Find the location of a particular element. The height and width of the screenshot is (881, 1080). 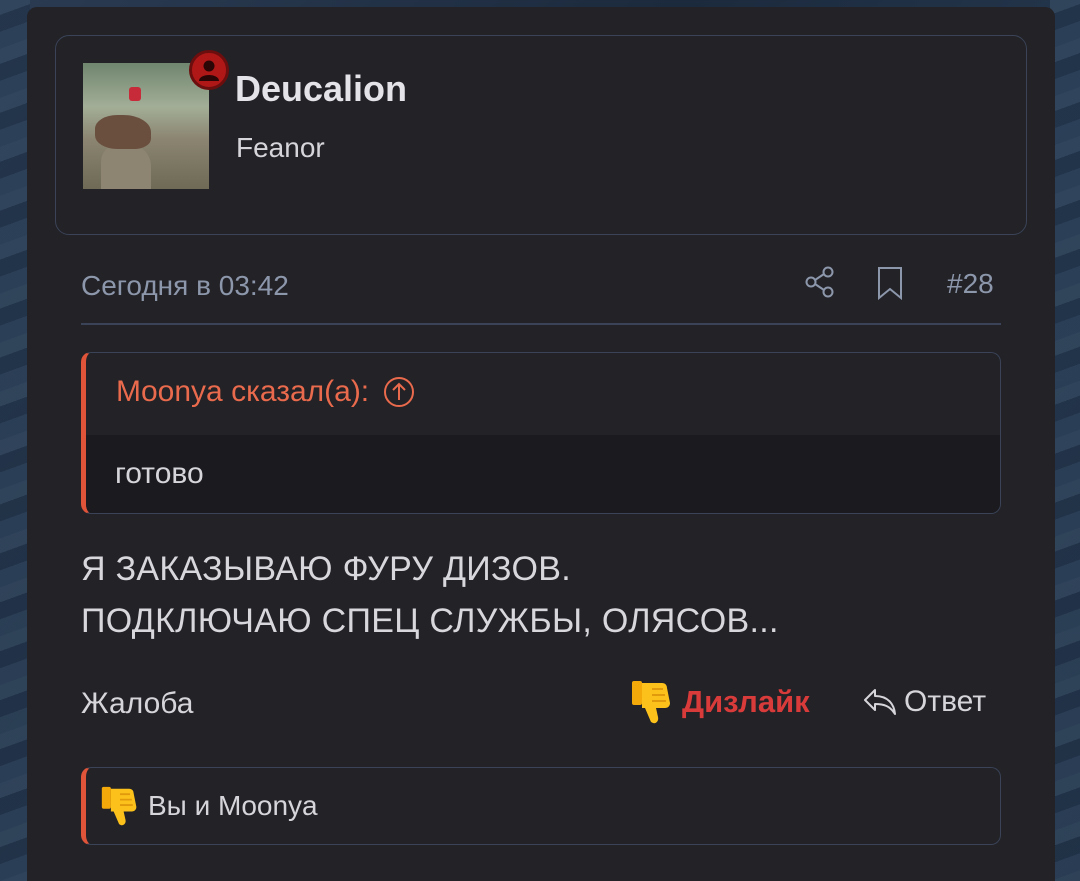

share-icon is located at coordinates (820, 282).